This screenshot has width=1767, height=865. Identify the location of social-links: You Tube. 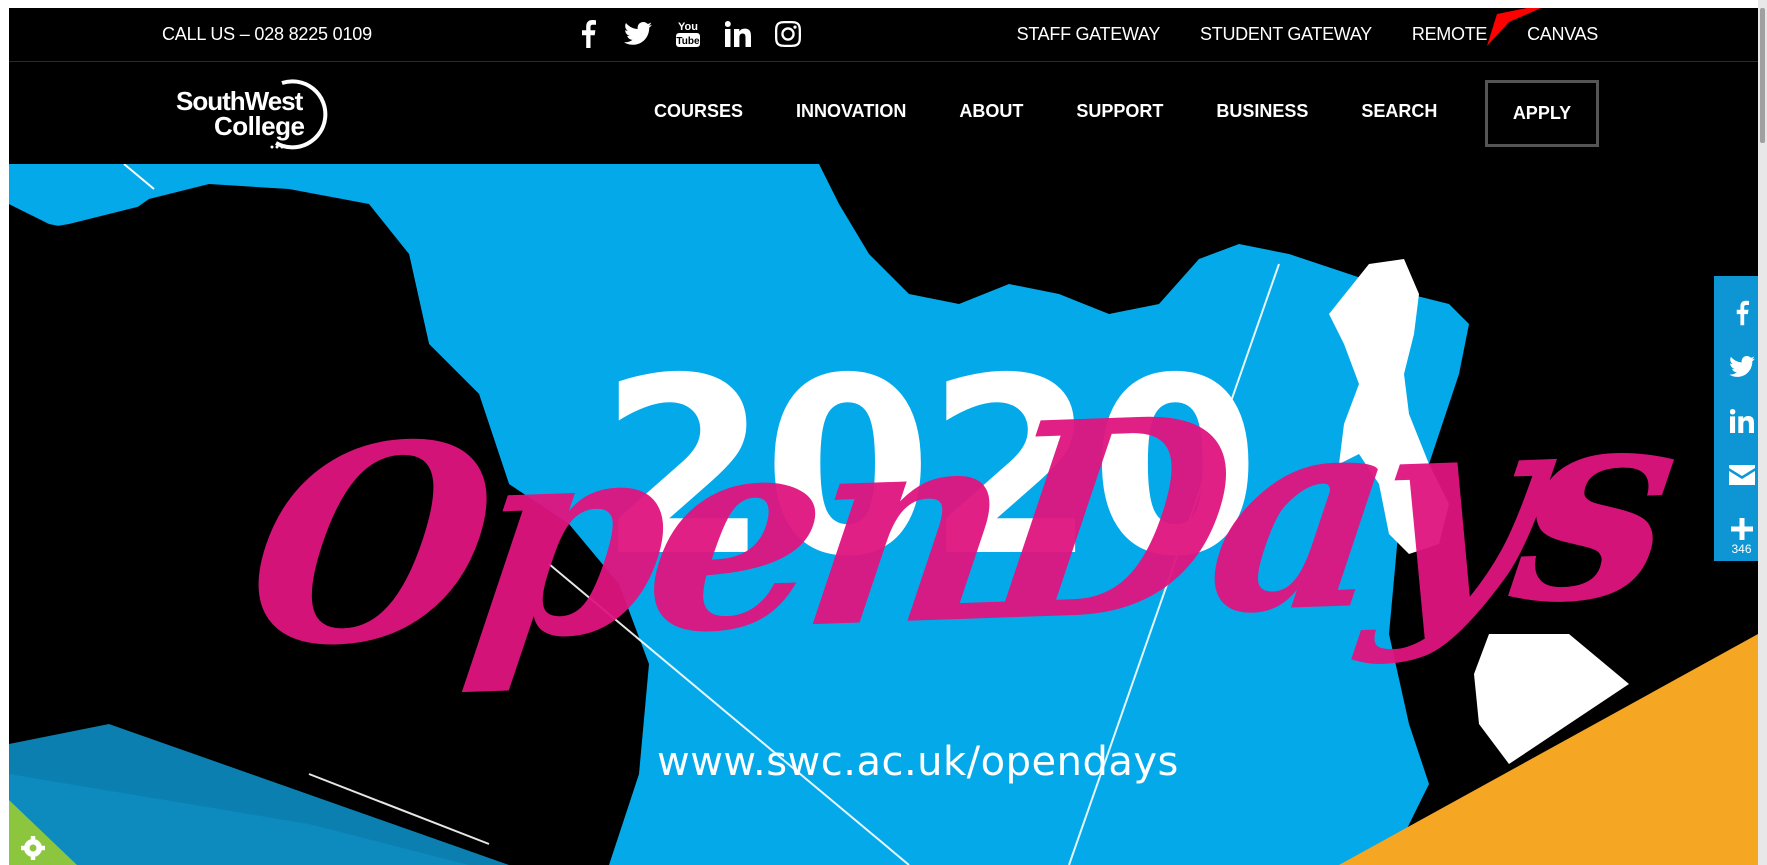
(688, 34).